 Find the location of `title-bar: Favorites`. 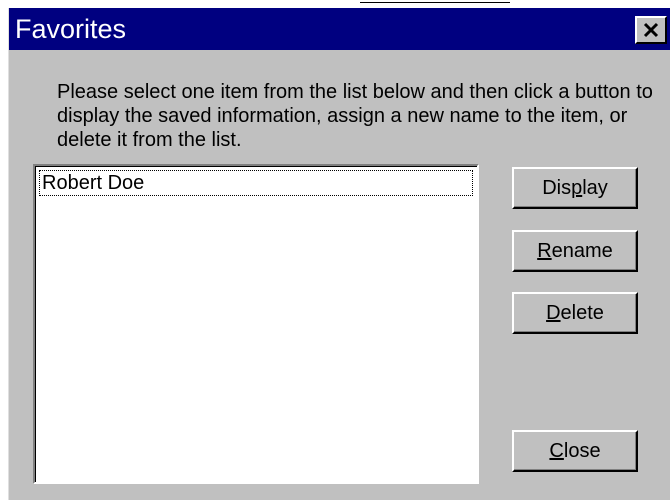

title-bar: Favorites is located at coordinates (339, 29).